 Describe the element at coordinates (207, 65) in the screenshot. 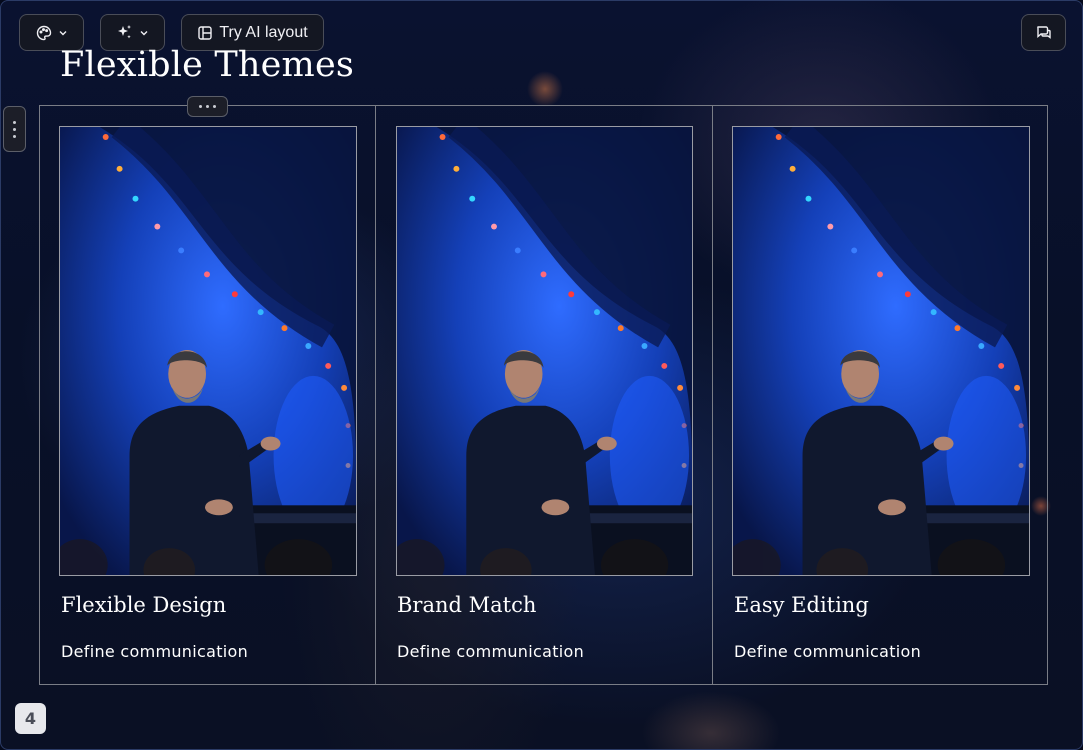

I see `slide-title: Flexible Themes` at that location.